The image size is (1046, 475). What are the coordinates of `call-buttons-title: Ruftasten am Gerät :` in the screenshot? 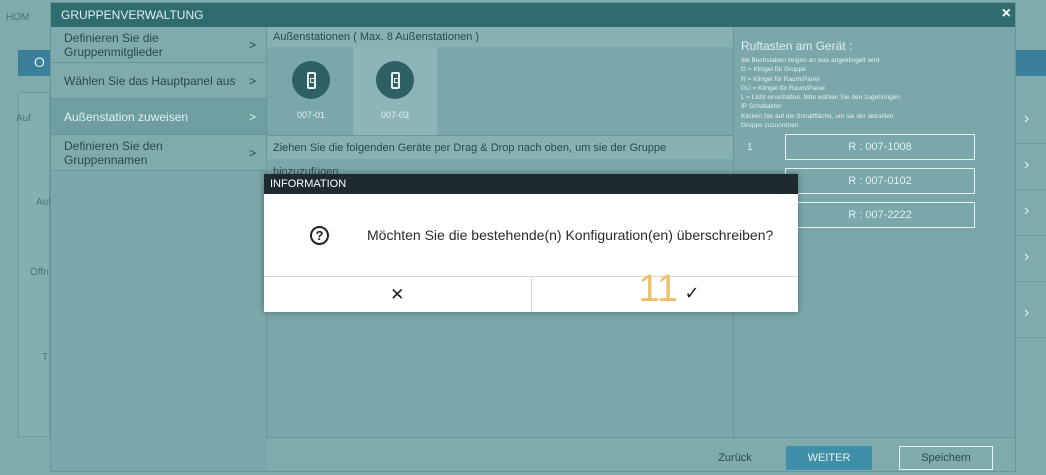 It's located at (797, 46).